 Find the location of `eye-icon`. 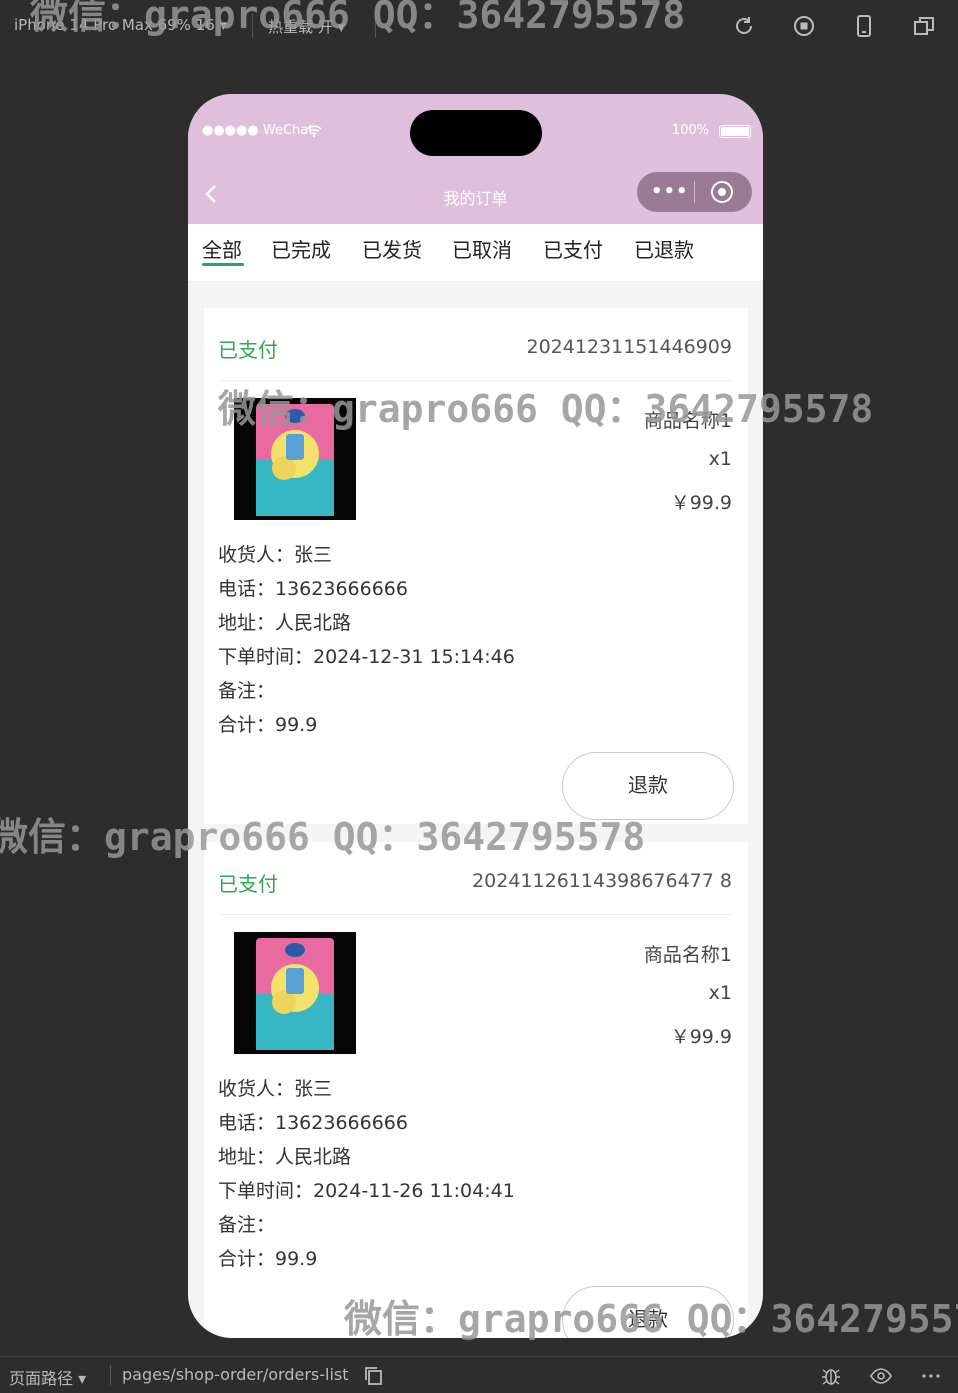

eye-icon is located at coordinates (881, 1376).